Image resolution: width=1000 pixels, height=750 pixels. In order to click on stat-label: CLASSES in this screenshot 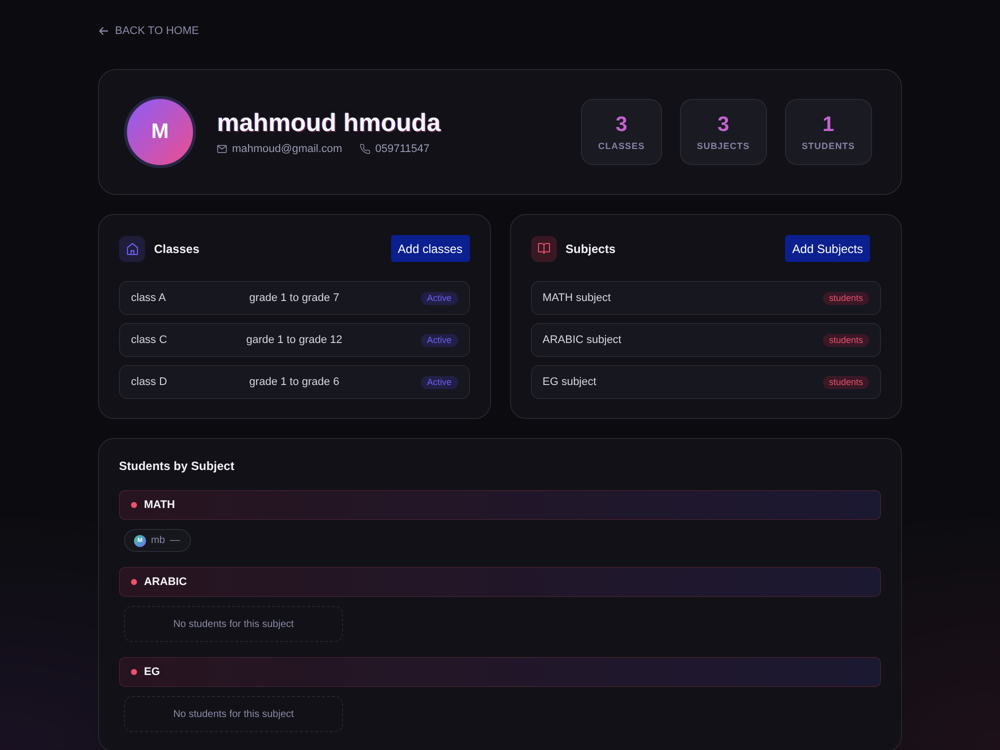, I will do `click(621, 145)`.